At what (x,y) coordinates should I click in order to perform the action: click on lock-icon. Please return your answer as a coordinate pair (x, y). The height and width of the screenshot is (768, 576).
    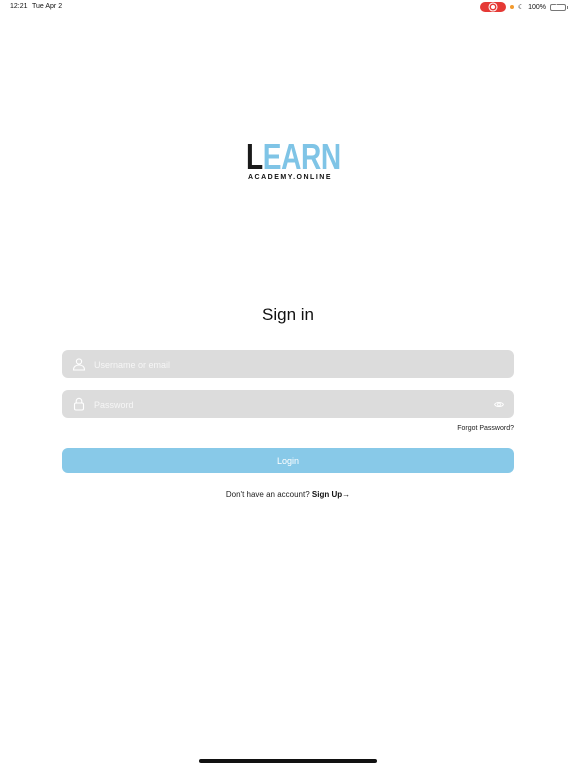
    Looking at the image, I should click on (79, 404).